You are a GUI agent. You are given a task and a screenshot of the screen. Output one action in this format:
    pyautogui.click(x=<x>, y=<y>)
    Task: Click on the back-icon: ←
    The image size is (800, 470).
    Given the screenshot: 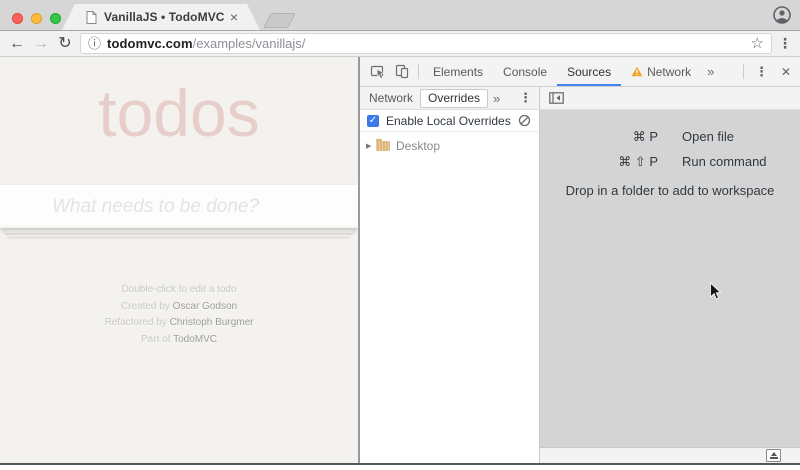 What is the action you would take?
    pyautogui.click(x=17, y=44)
    